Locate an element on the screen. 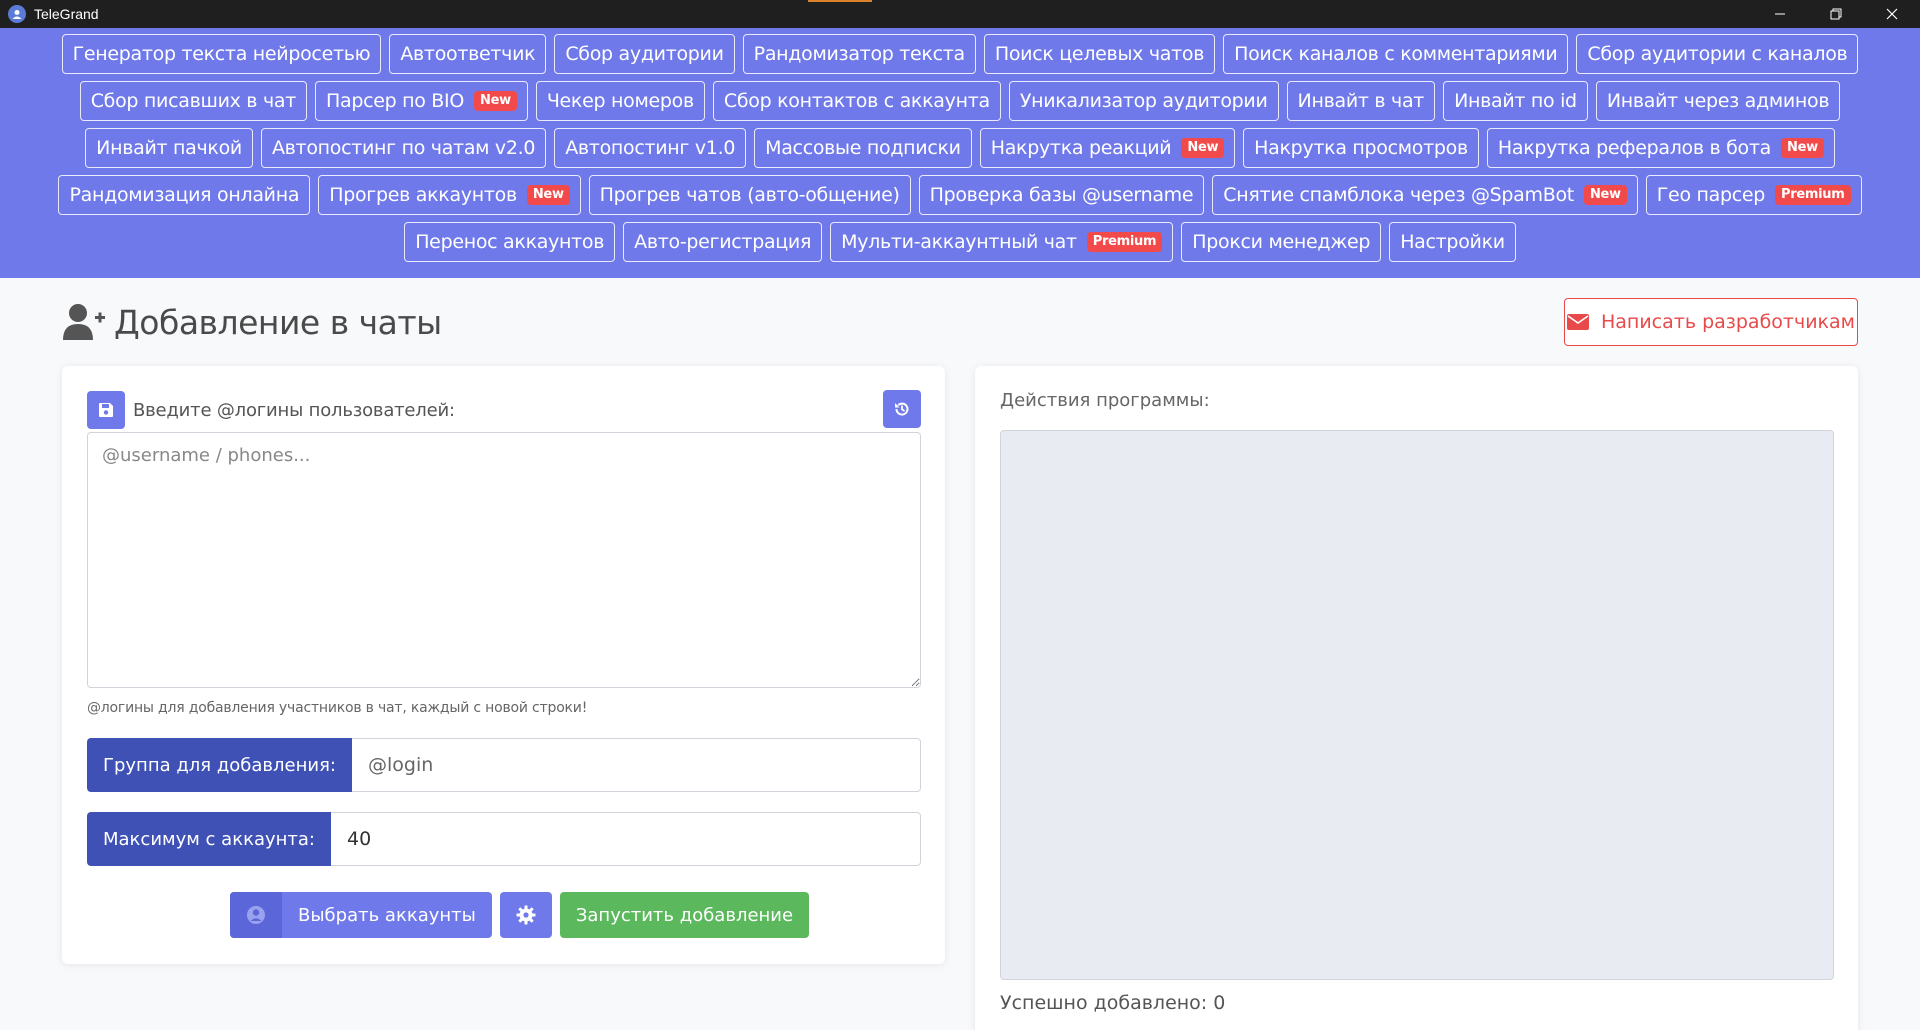  nav-item: Рандомизация онлайна is located at coordinates (184, 195).